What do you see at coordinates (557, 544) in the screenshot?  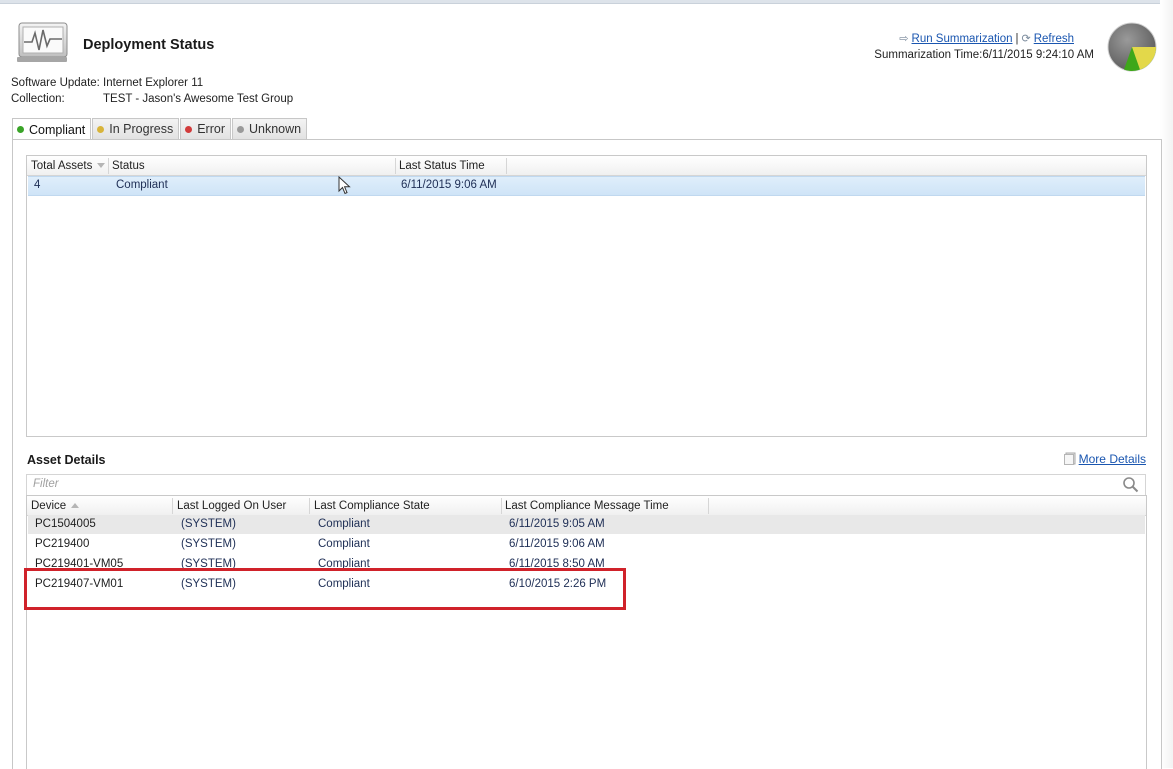 I see `time-cell: 6/11/2015 9:06 AM` at bounding box center [557, 544].